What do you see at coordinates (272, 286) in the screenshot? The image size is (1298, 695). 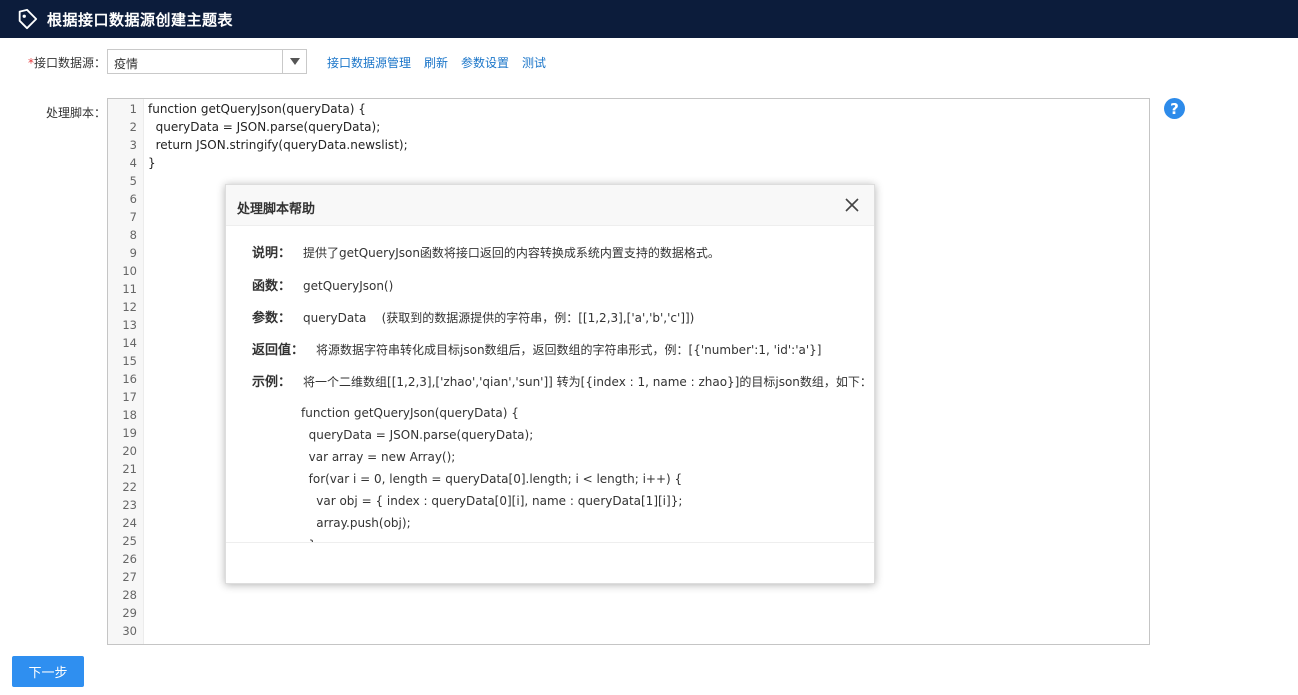 I see `help-key: 函数：` at bounding box center [272, 286].